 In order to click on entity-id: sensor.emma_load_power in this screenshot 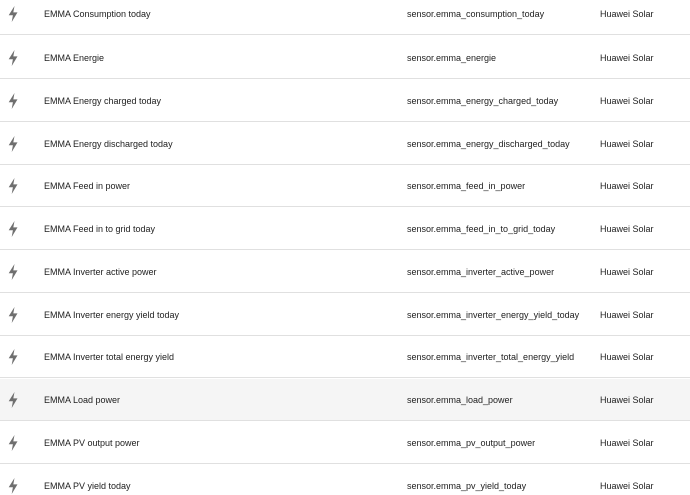, I will do `click(460, 399)`.